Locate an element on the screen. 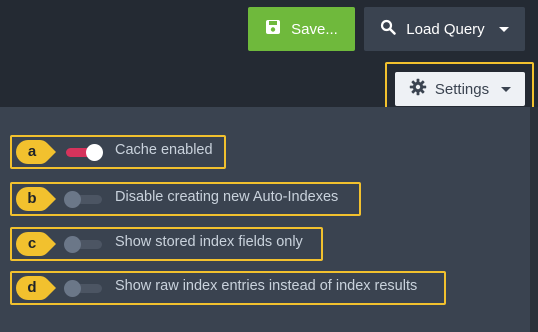 Image resolution: width=538 pixels, height=332 pixels. callout-badge: c is located at coordinates (36, 244).